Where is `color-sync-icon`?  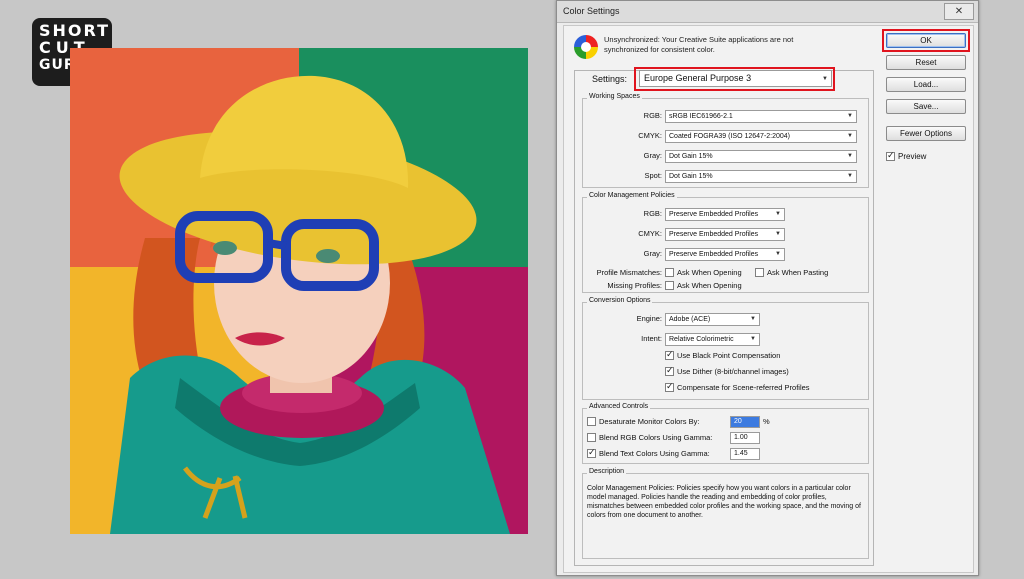 color-sync-icon is located at coordinates (586, 47).